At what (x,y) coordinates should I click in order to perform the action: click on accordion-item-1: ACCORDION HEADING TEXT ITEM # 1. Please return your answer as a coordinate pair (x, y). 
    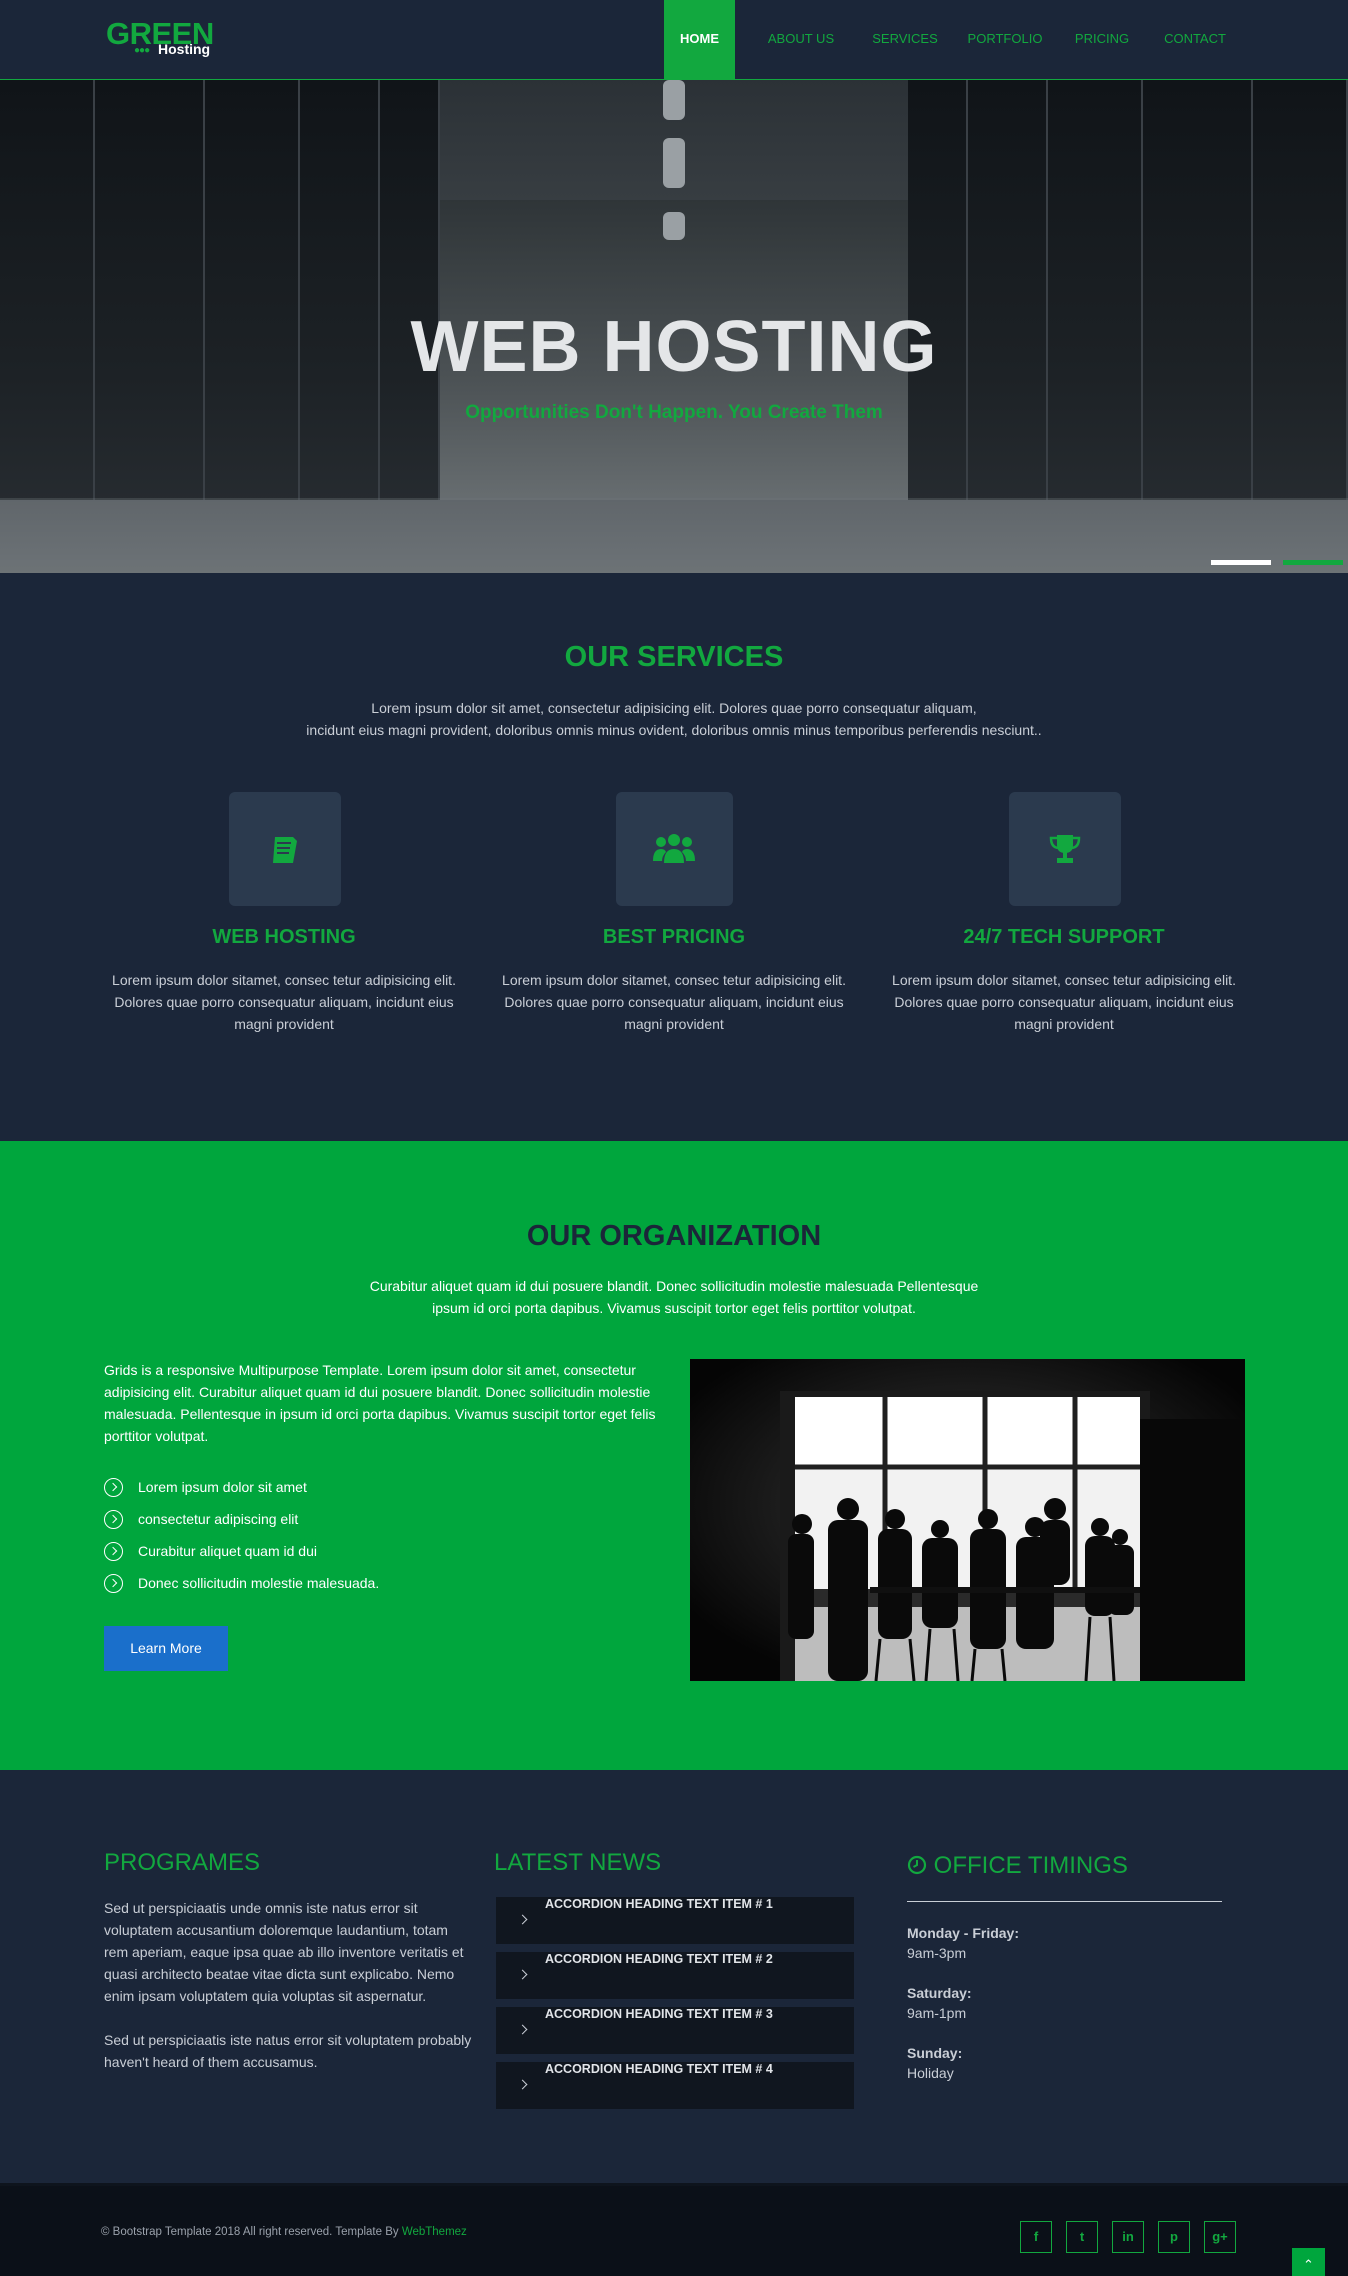
    Looking at the image, I should click on (675, 1920).